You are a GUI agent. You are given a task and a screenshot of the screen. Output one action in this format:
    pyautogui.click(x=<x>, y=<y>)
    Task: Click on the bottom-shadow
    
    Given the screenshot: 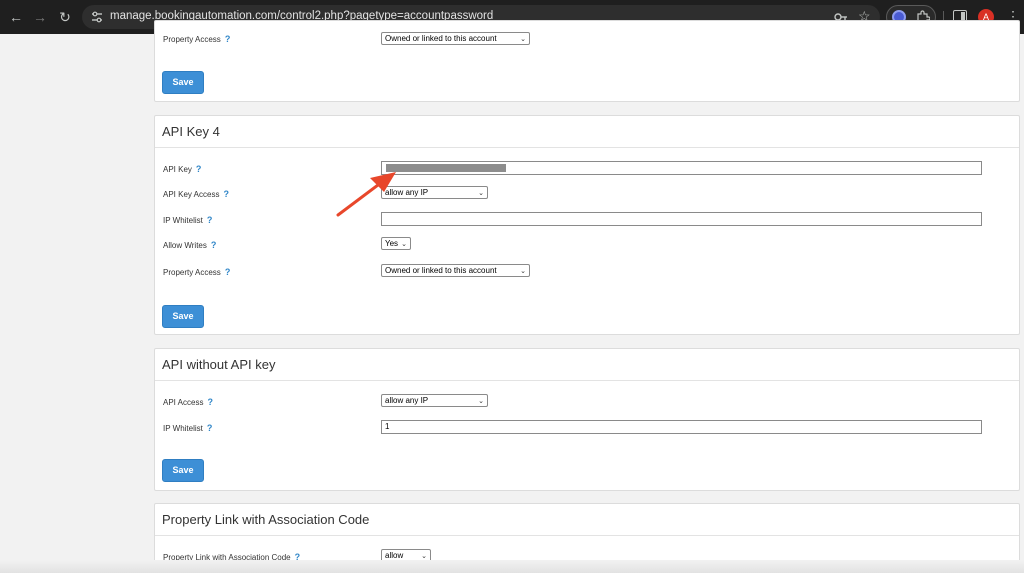 What is the action you would take?
    pyautogui.click(x=512, y=566)
    